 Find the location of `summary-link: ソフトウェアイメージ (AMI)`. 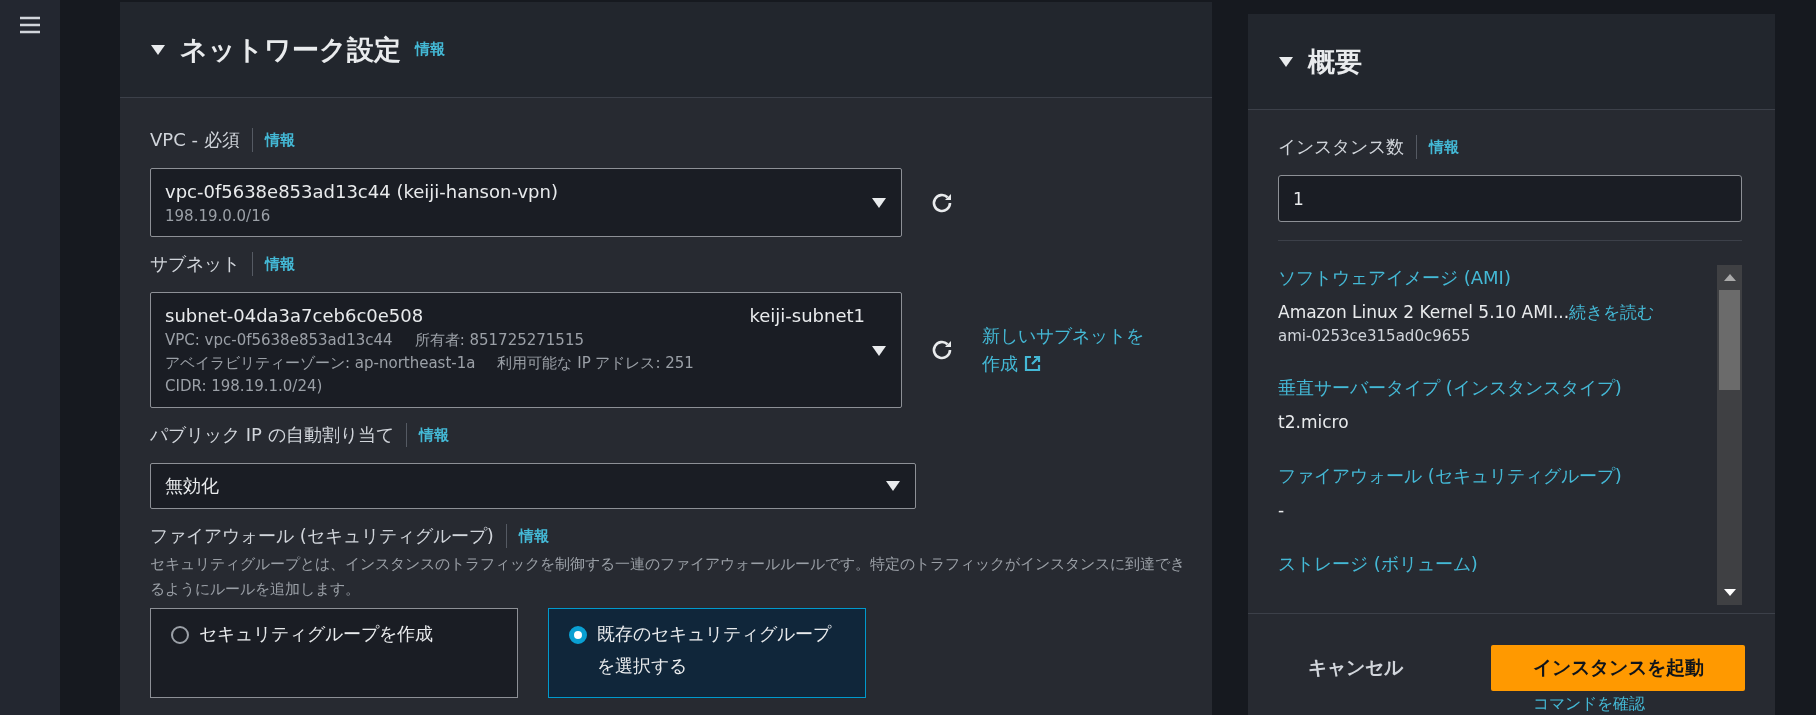

summary-link: ソフトウェアイメージ (AMI) is located at coordinates (1493, 278).